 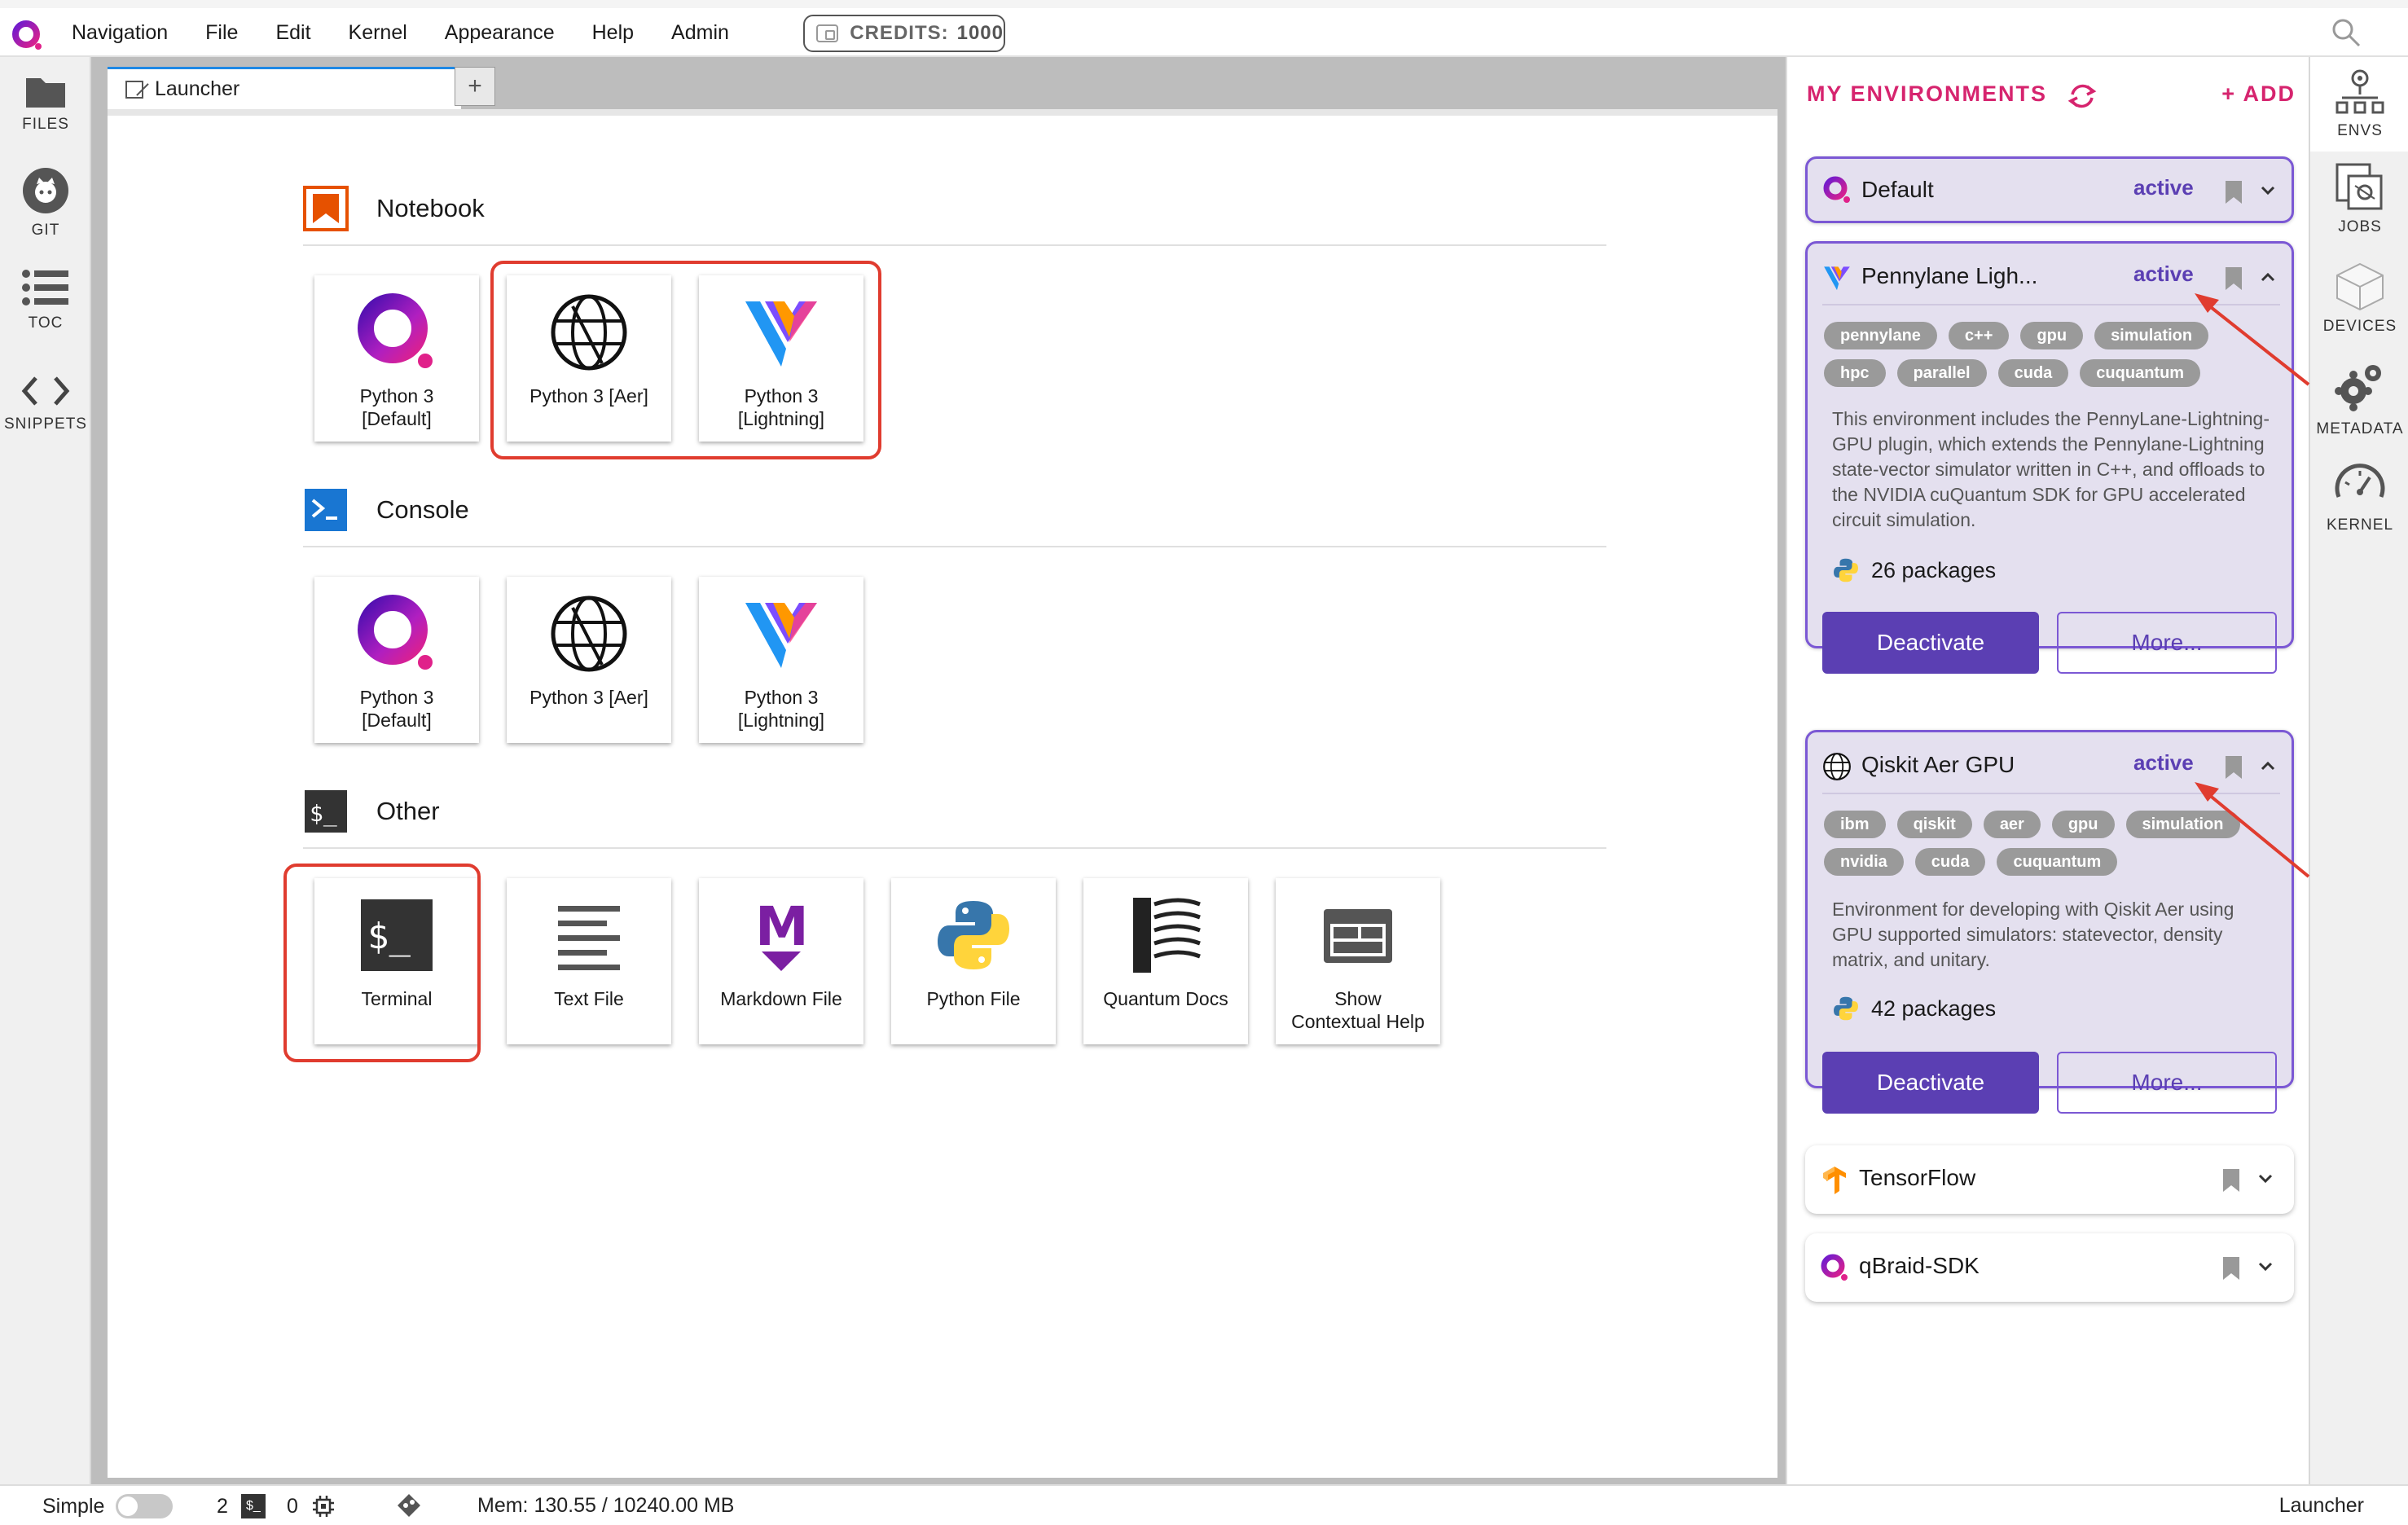 I want to click on card-label: Quantum Docs, so click(x=1165, y=998).